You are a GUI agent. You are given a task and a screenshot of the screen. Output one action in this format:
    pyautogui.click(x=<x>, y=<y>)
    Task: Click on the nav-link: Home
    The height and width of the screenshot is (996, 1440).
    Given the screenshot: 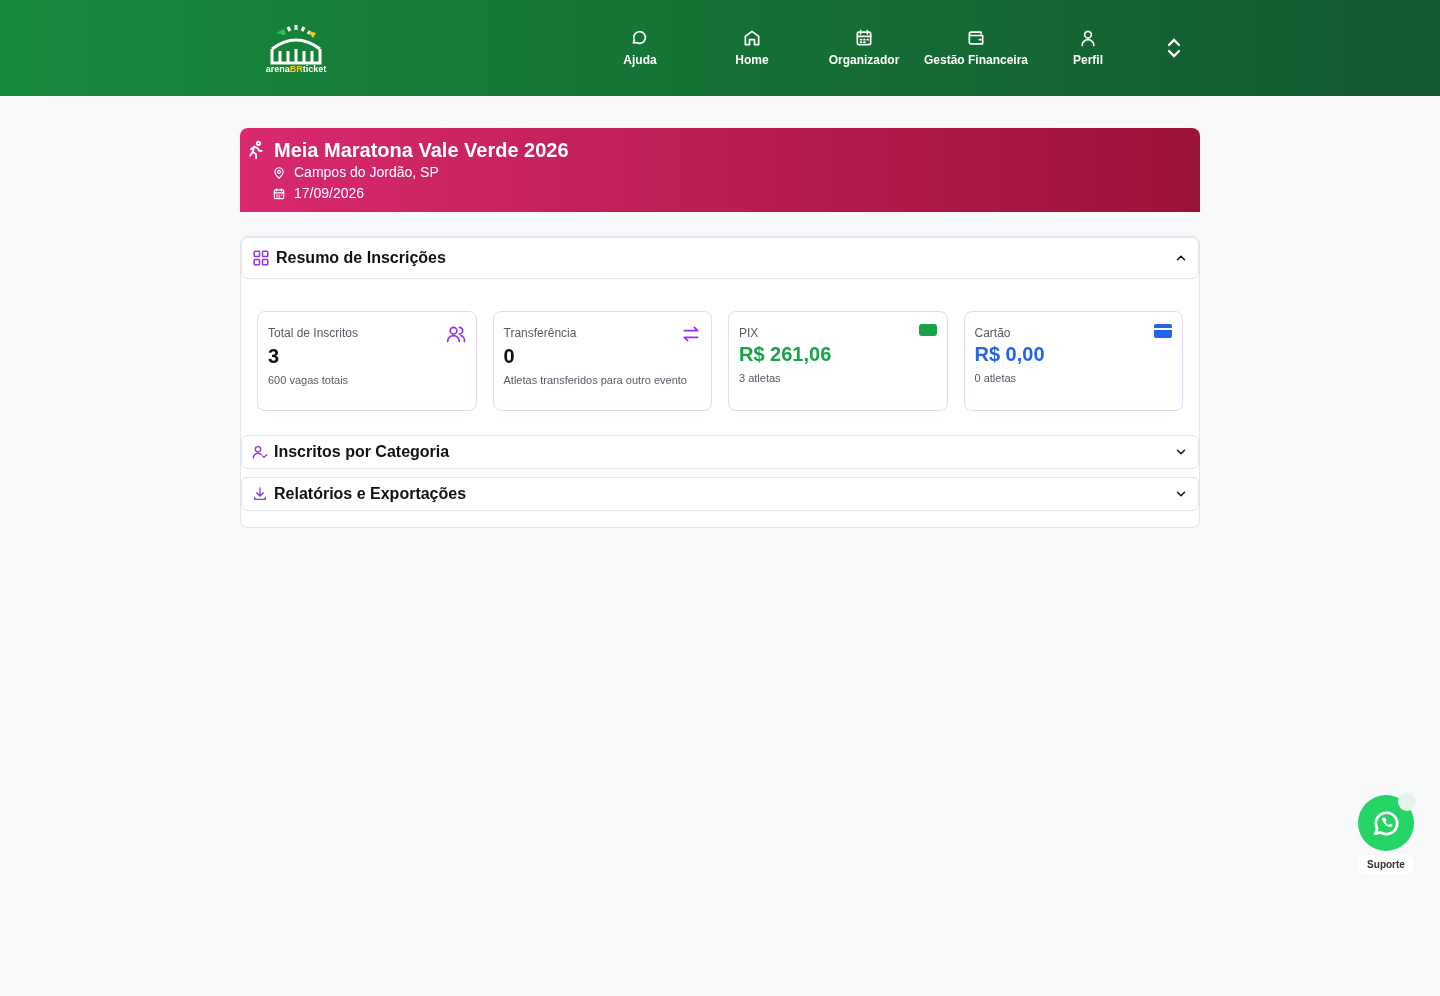 What is the action you would take?
    pyautogui.click(x=752, y=48)
    